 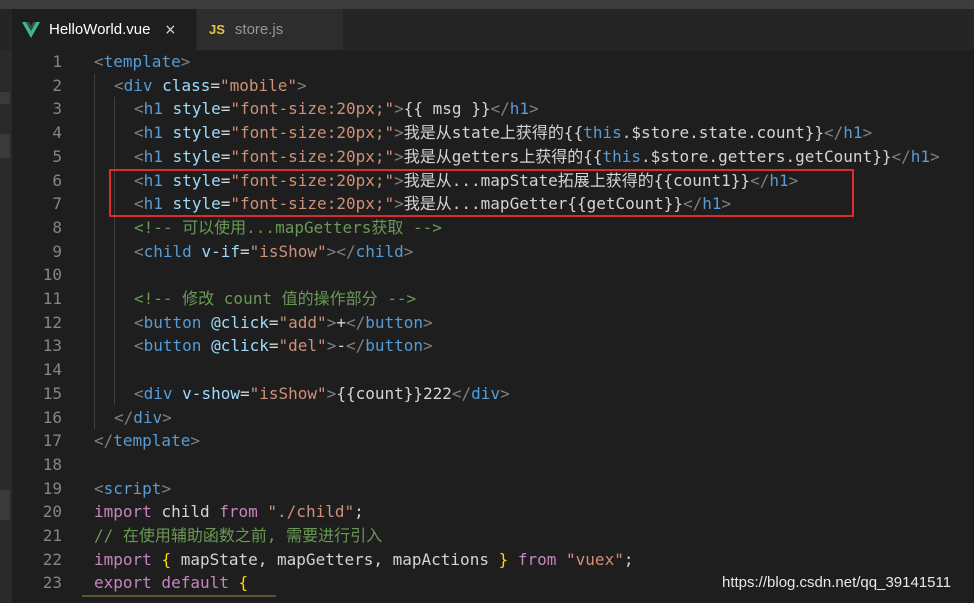 What do you see at coordinates (493, 228) in the screenshot?
I see `code-line: 8 <!-- 可以使用...mapGetters获取 -->` at bounding box center [493, 228].